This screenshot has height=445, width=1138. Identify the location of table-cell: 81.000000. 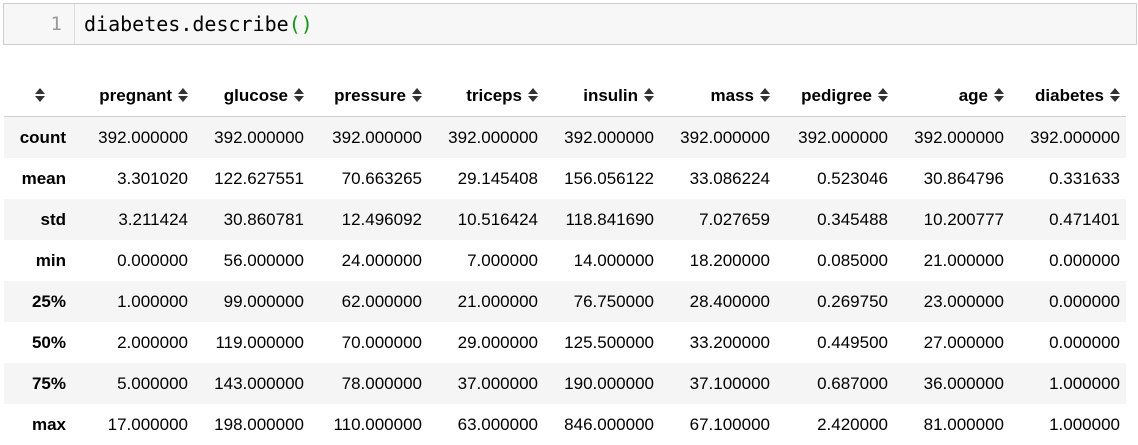
(952, 424).